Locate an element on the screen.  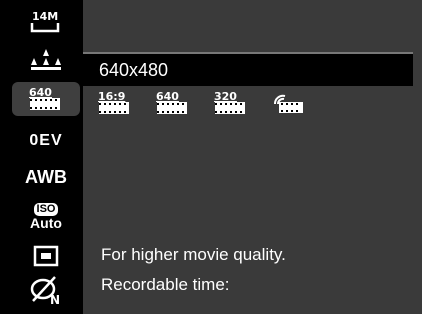
sidebar-item-iso: ISO Auto is located at coordinates (46, 217).